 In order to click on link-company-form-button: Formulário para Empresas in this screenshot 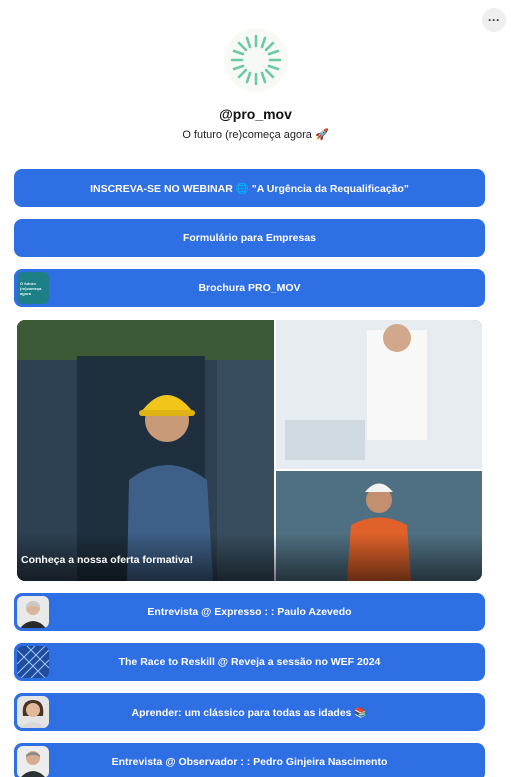, I will do `click(249, 238)`.